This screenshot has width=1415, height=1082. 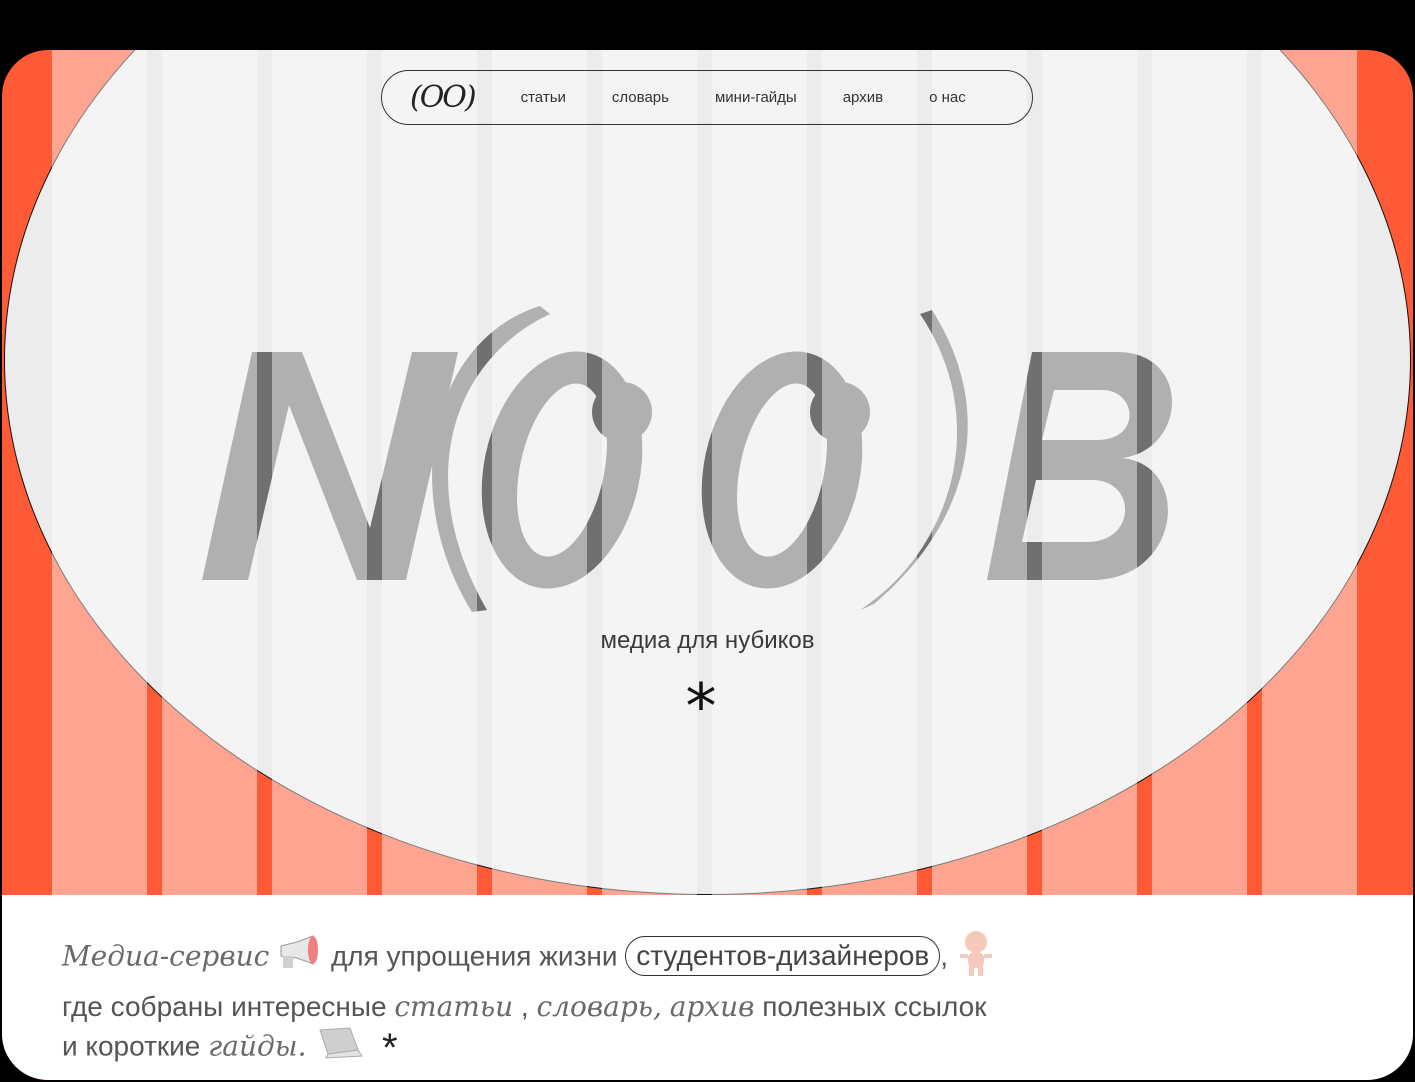 What do you see at coordinates (131, 1046) in the screenshot?
I see `desc-part5: и короткие` at bounding box center [131, 1046].